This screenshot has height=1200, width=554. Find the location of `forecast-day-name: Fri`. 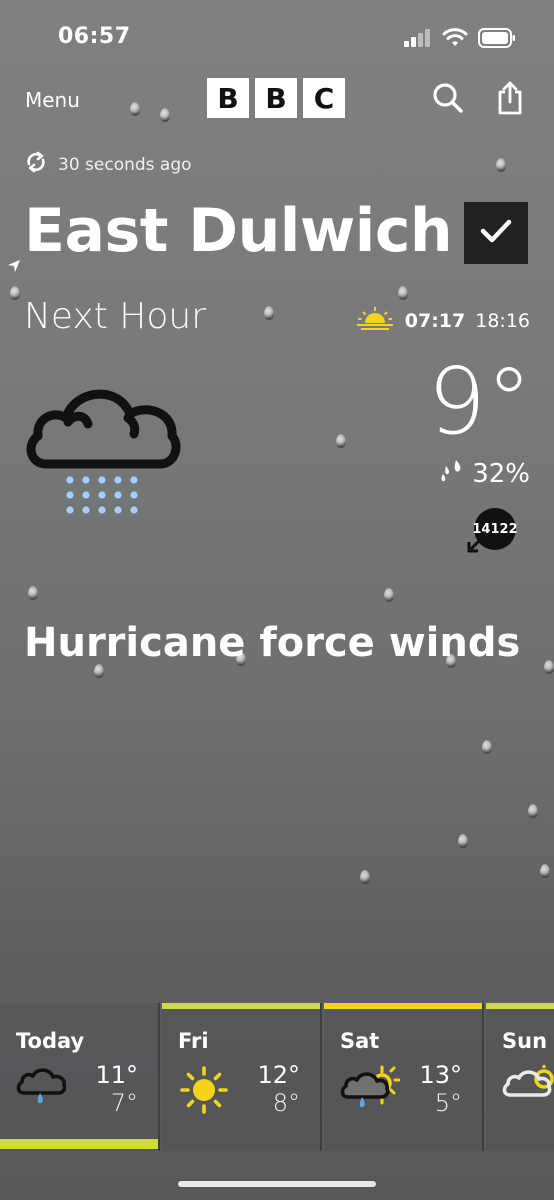

forecast-day-name: Fri is located at coordinates (193, 1041).